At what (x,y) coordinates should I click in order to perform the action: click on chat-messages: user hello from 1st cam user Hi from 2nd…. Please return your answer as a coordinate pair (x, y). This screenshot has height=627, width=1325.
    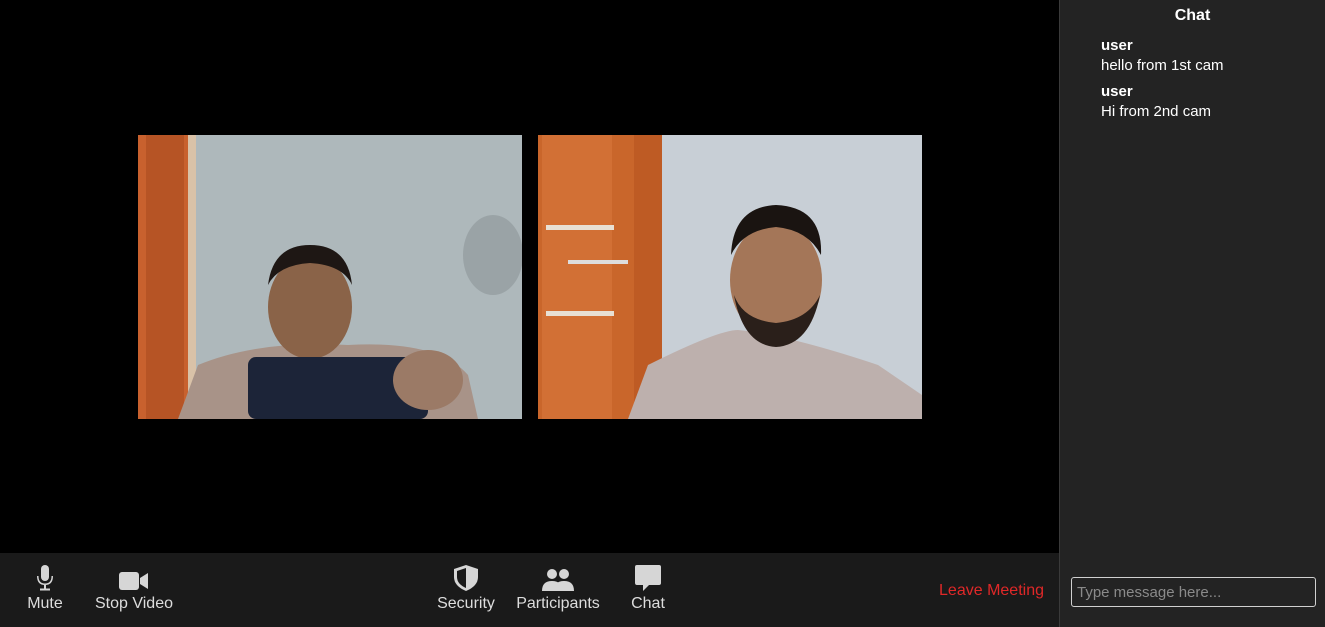
    Looking at the image, I should click on (1208, 82).